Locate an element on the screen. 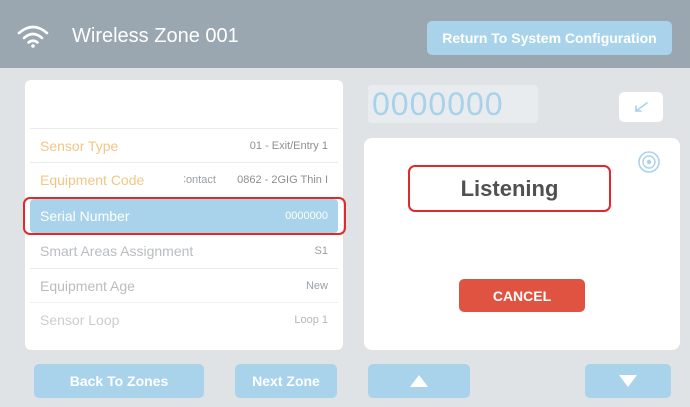 Image resolution: width=690 pixels, height=407 pixels. field-value: S1 is located at coordinates (321, 251).